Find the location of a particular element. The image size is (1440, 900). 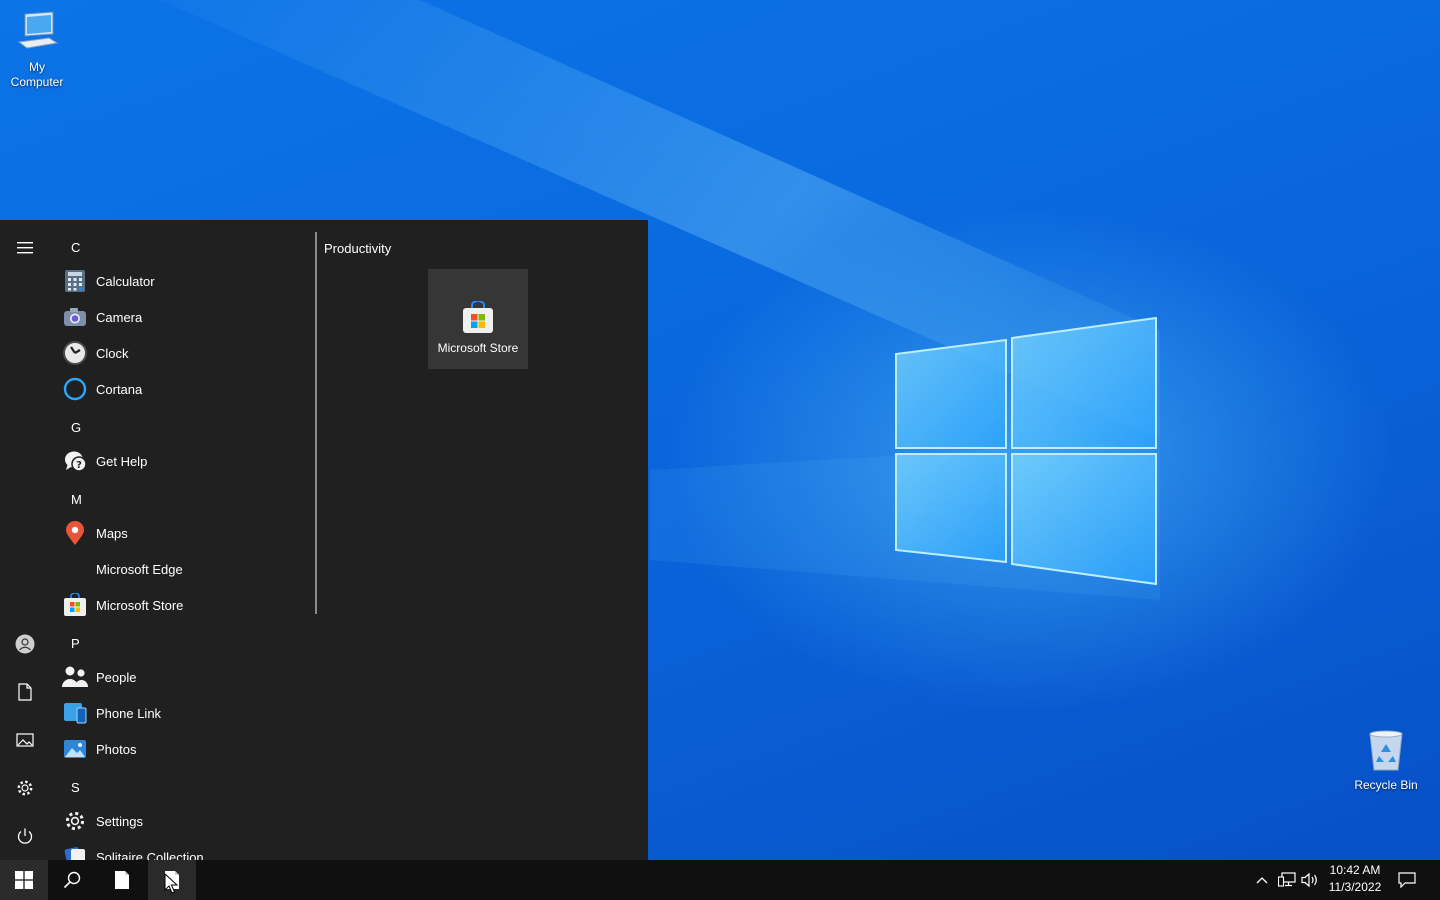

app-item-people: People is located at coordinates (187, 677).